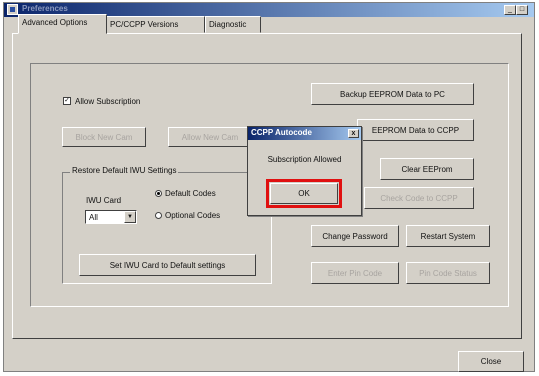  Describe the element at coordinates (427, 169) in the screenshot. I see `clear-eeprom-button: Clear EEProm` at that location.